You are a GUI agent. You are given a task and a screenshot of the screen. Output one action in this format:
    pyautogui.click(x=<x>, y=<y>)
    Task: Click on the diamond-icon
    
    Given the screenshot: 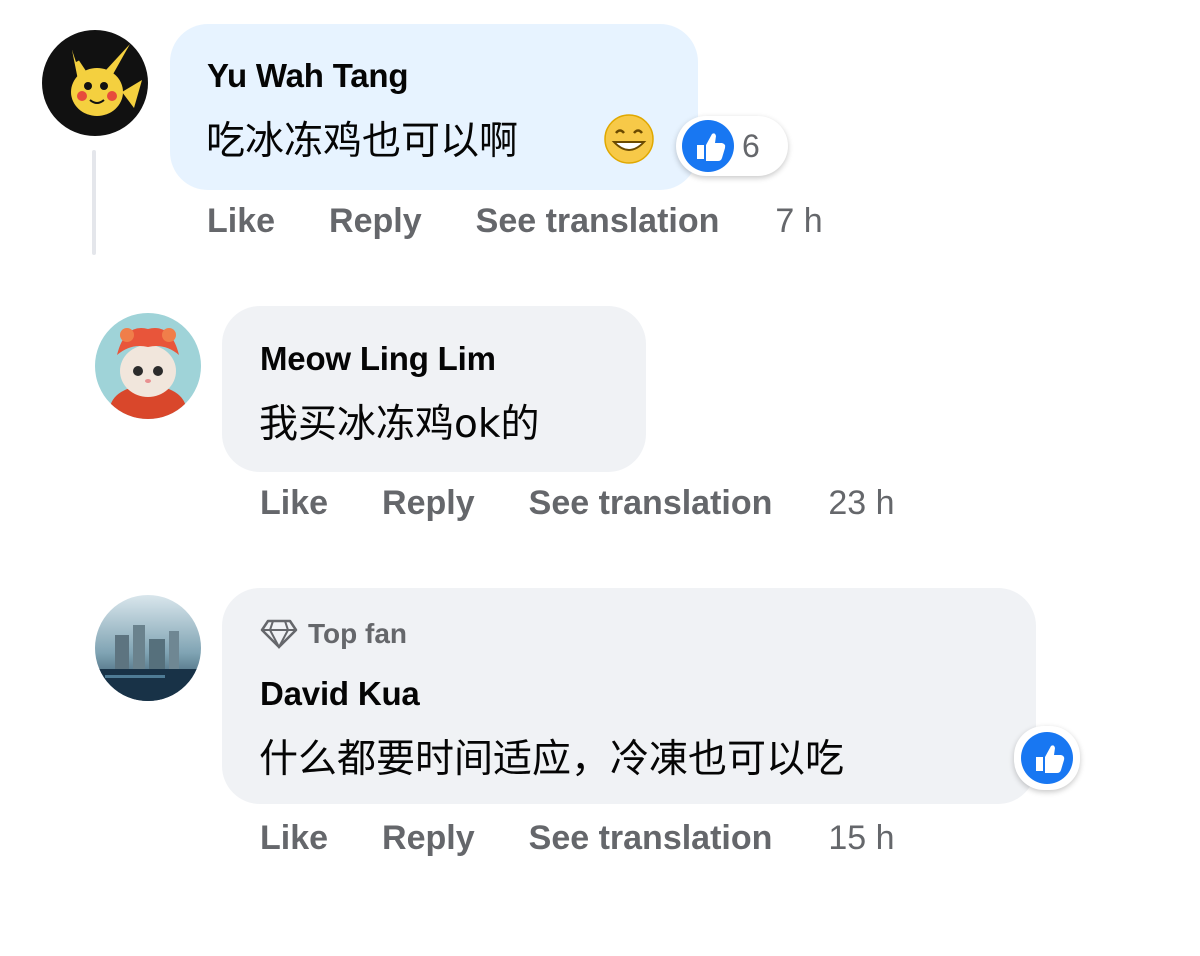 What is the action you would take?
    pyautogui.click(x=279, y=634)
    